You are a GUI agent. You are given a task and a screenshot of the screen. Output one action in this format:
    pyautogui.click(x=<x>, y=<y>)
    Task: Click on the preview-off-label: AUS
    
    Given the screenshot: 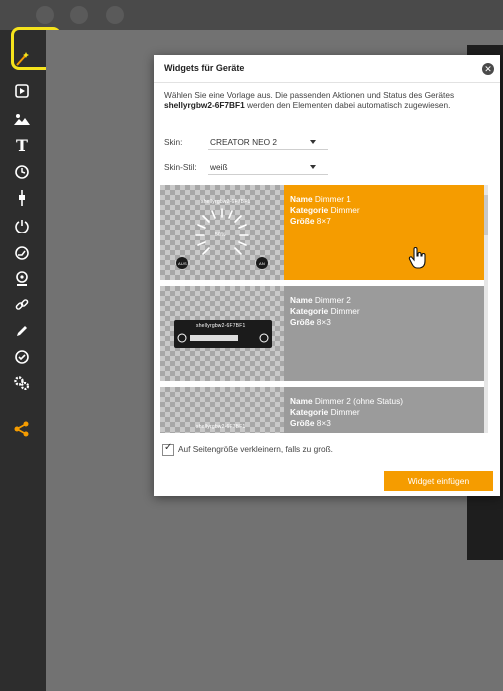 What is the action you would take?
    pyautogui.click(x=182, y=263)
    